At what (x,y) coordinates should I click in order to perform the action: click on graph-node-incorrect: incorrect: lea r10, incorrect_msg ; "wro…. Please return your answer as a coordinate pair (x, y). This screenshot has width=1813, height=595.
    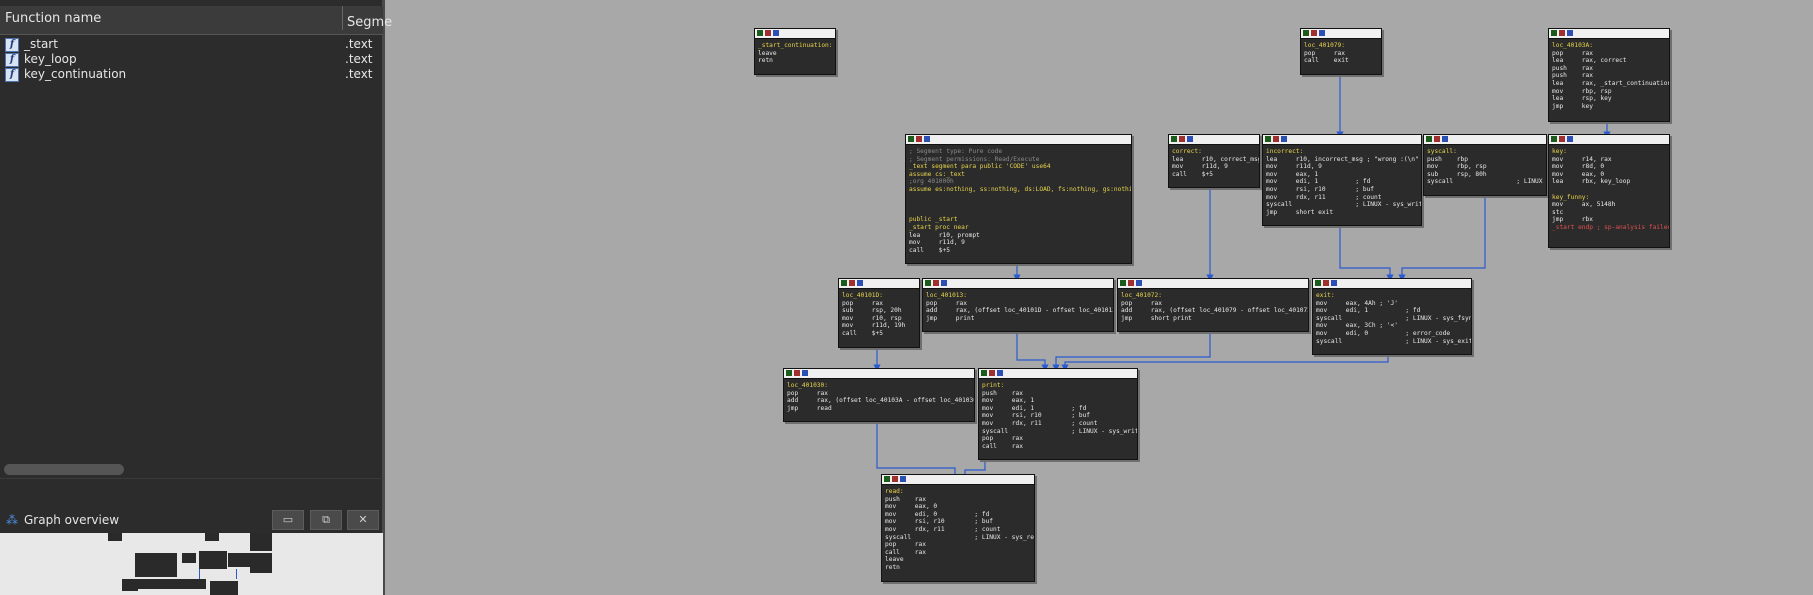
    Looking at the image, I should click on (1342, 180).